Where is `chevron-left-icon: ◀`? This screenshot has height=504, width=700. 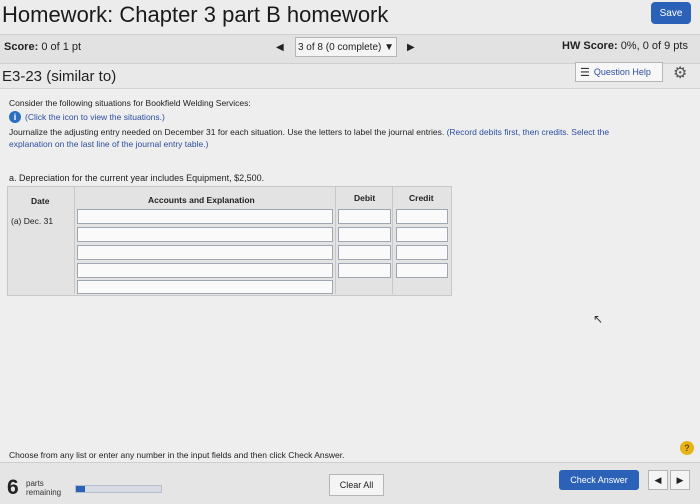
chevron-left-icon: ◀ is located at coordinates (658, 480).